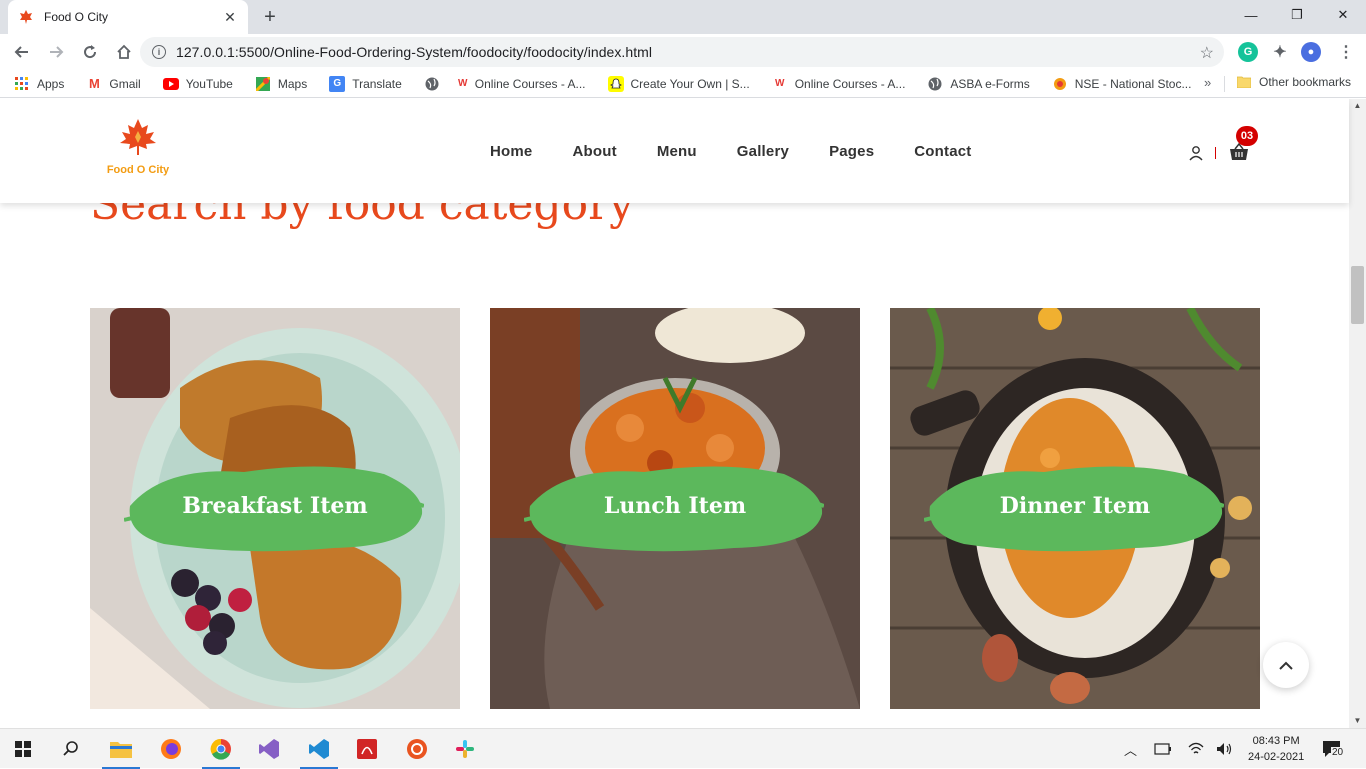 This screenshot has height=769, width=1366. Describe the element at coordinates (269, 749) in the screenshot. I see `visual-studio-icon` at that location.